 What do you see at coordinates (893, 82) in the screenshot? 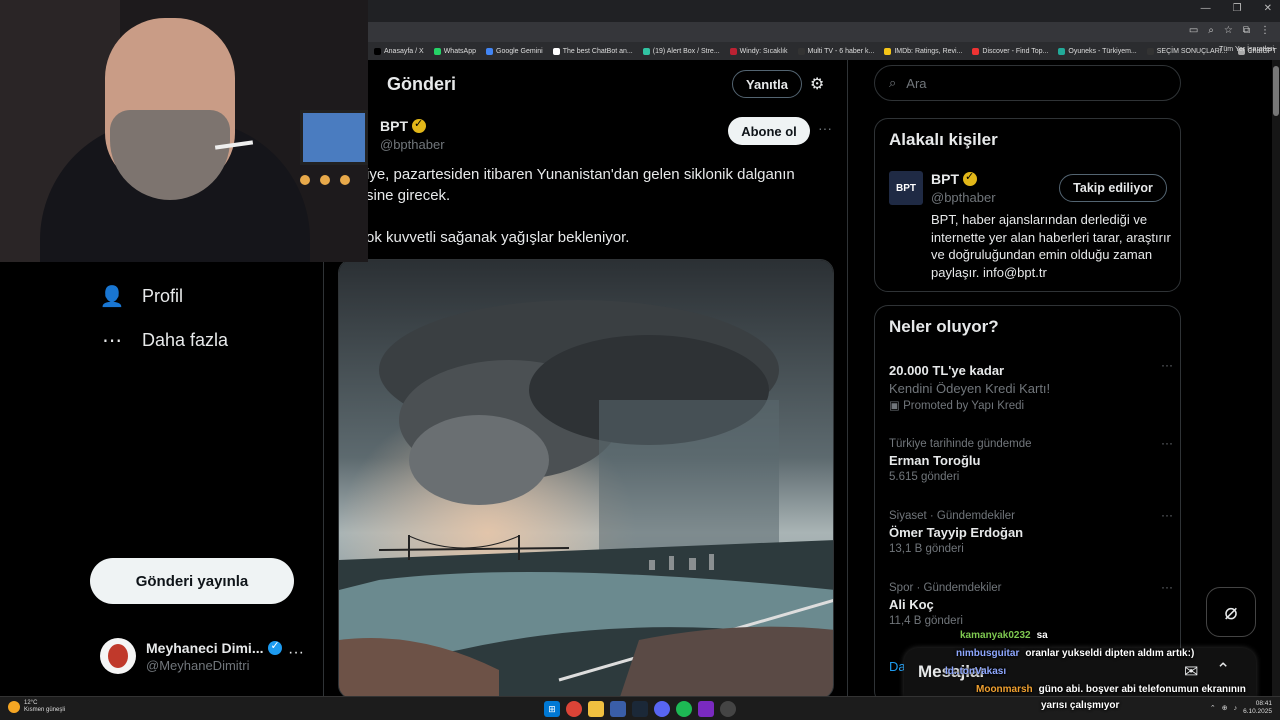
I see `search-icon: ⌕` at bounding box center [893, 82].